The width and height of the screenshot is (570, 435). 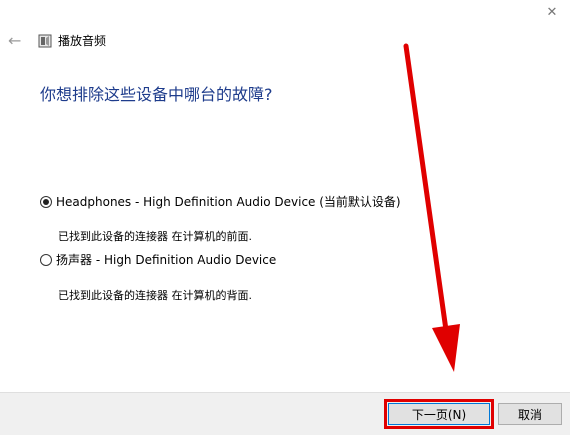 I want to click on audio-troubleshooter-icon, so click(x=45, y=40).